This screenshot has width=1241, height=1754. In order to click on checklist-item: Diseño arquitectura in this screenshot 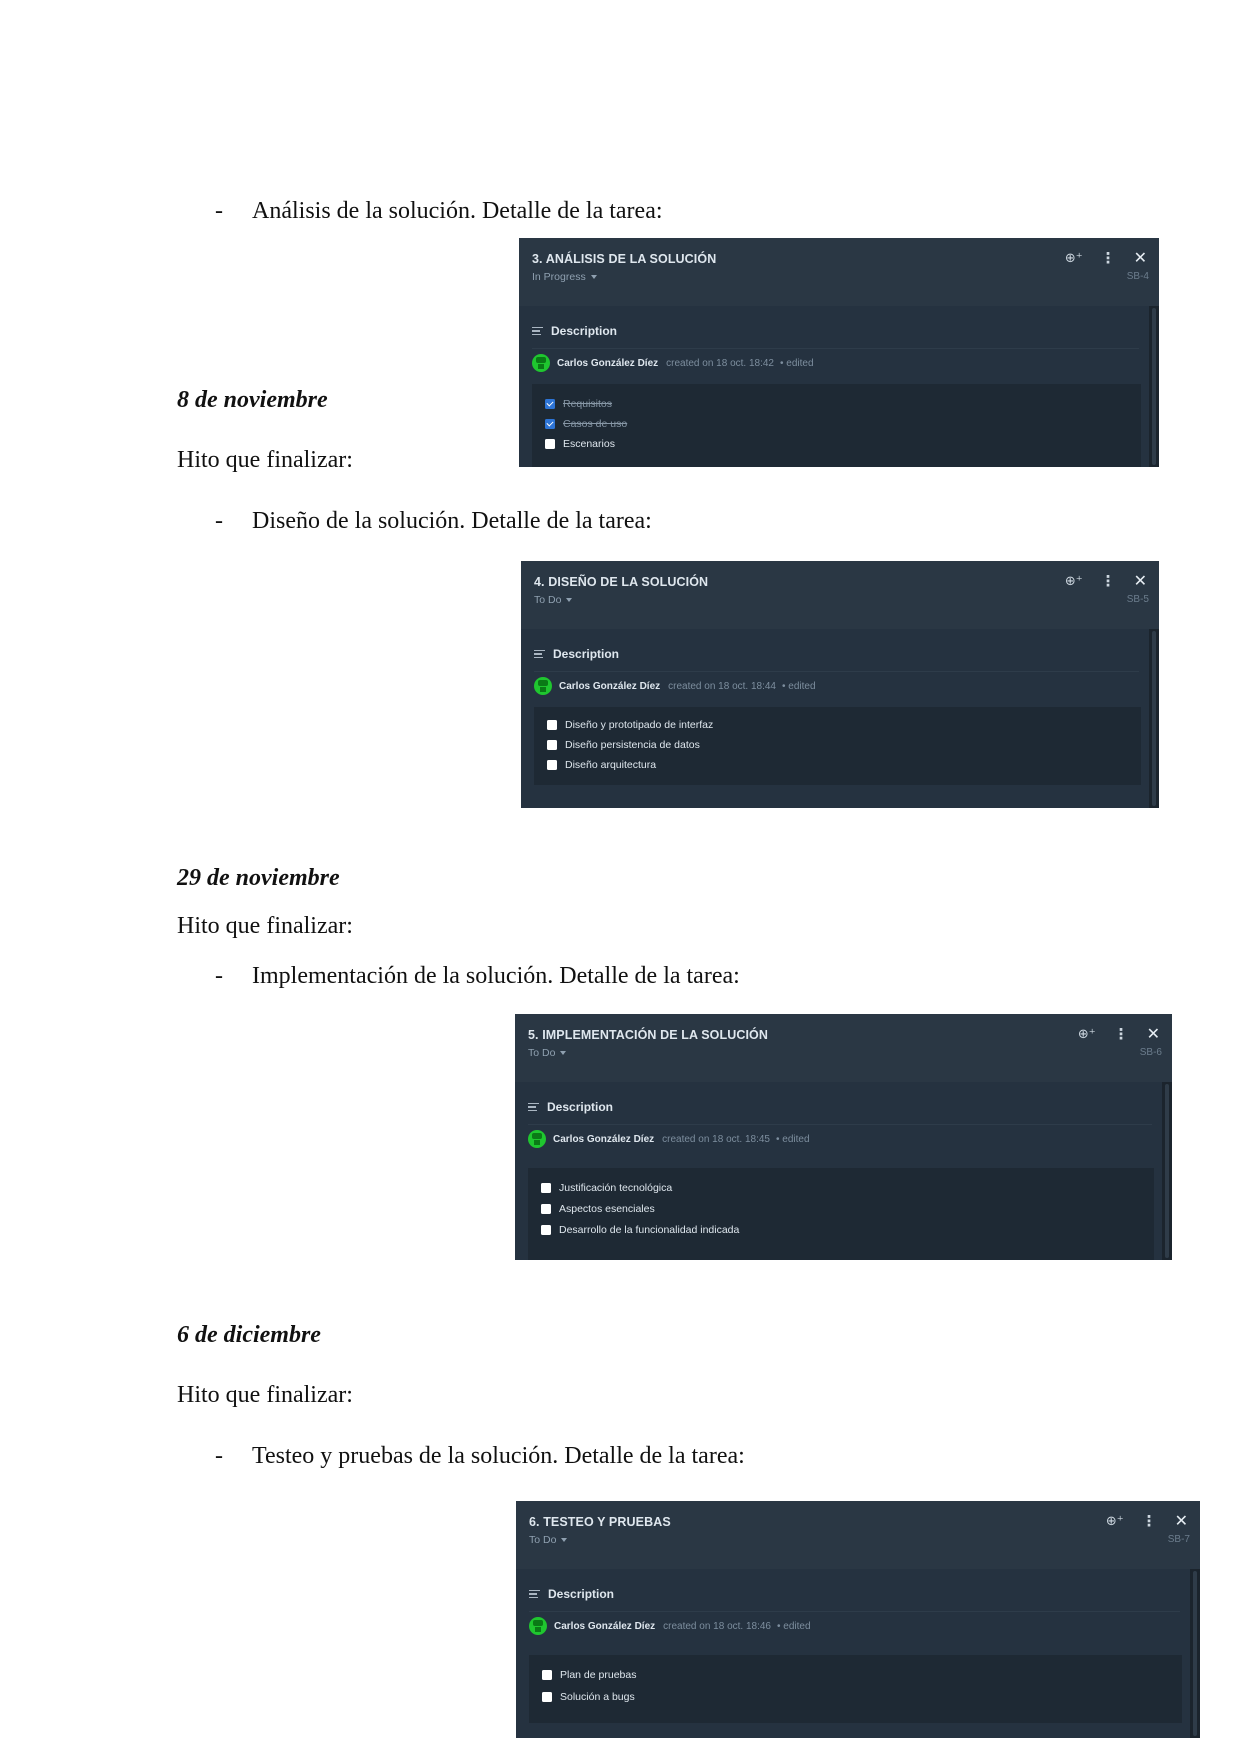, I will do `click(601, 765)`.